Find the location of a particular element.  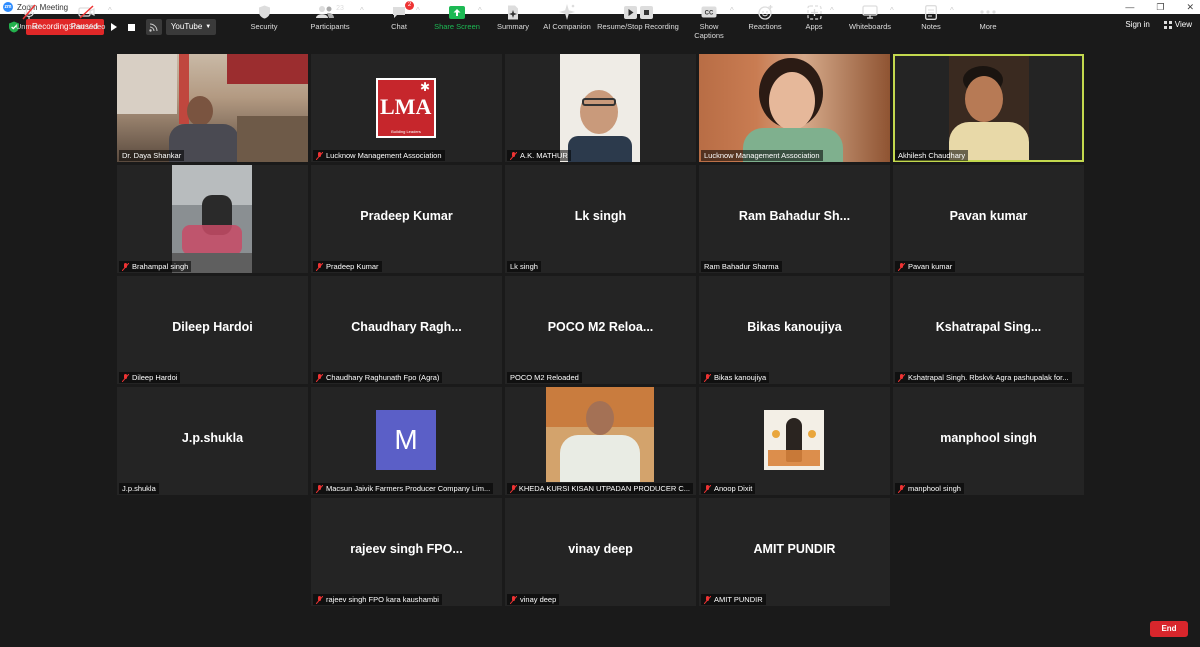

ai-companion-button: AI Companion is located at coordinates (567, 17).